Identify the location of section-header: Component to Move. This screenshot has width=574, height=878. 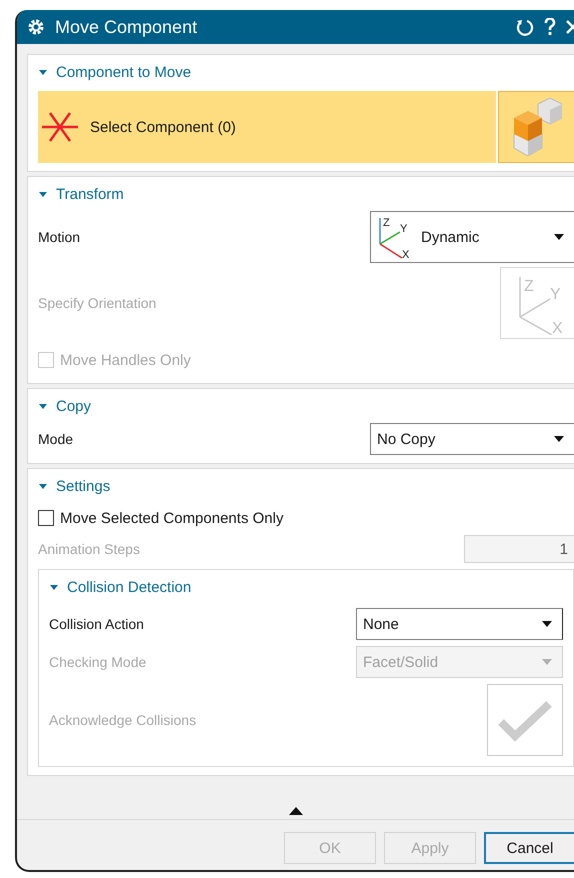
(306, 72).